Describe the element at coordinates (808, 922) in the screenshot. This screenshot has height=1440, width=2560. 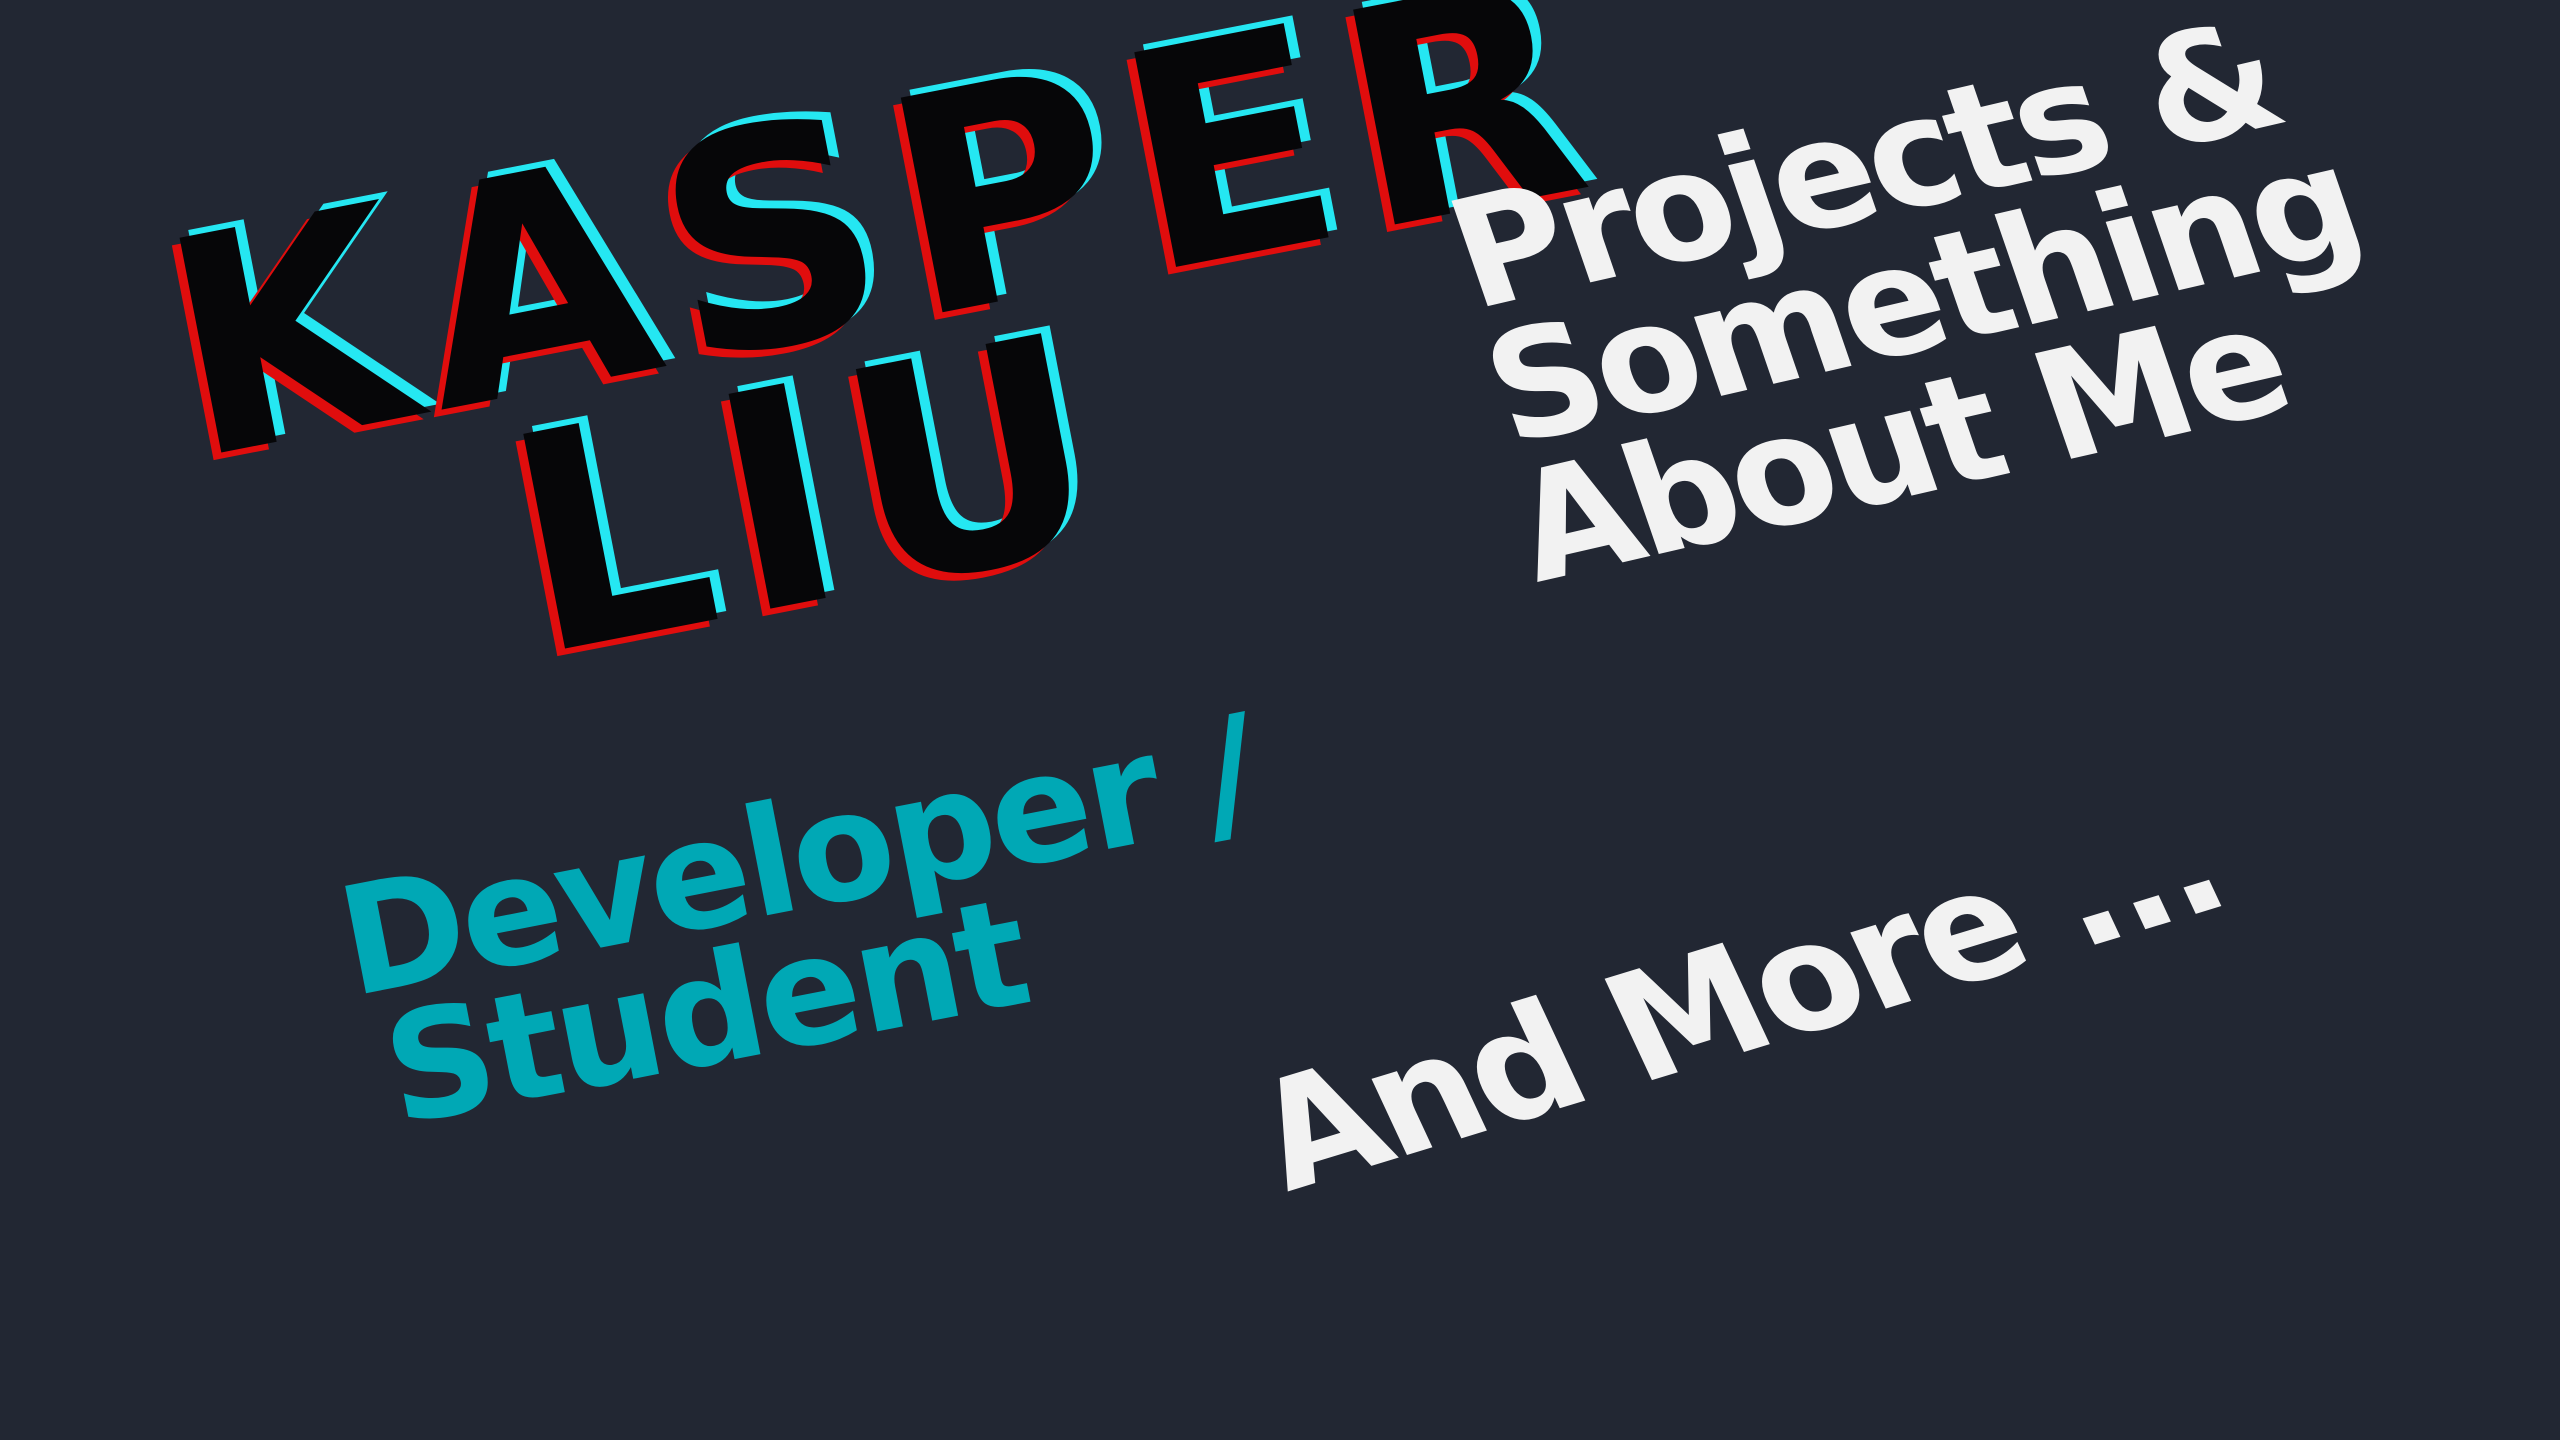
I see `role-tagline: Developer / Student` at that location.